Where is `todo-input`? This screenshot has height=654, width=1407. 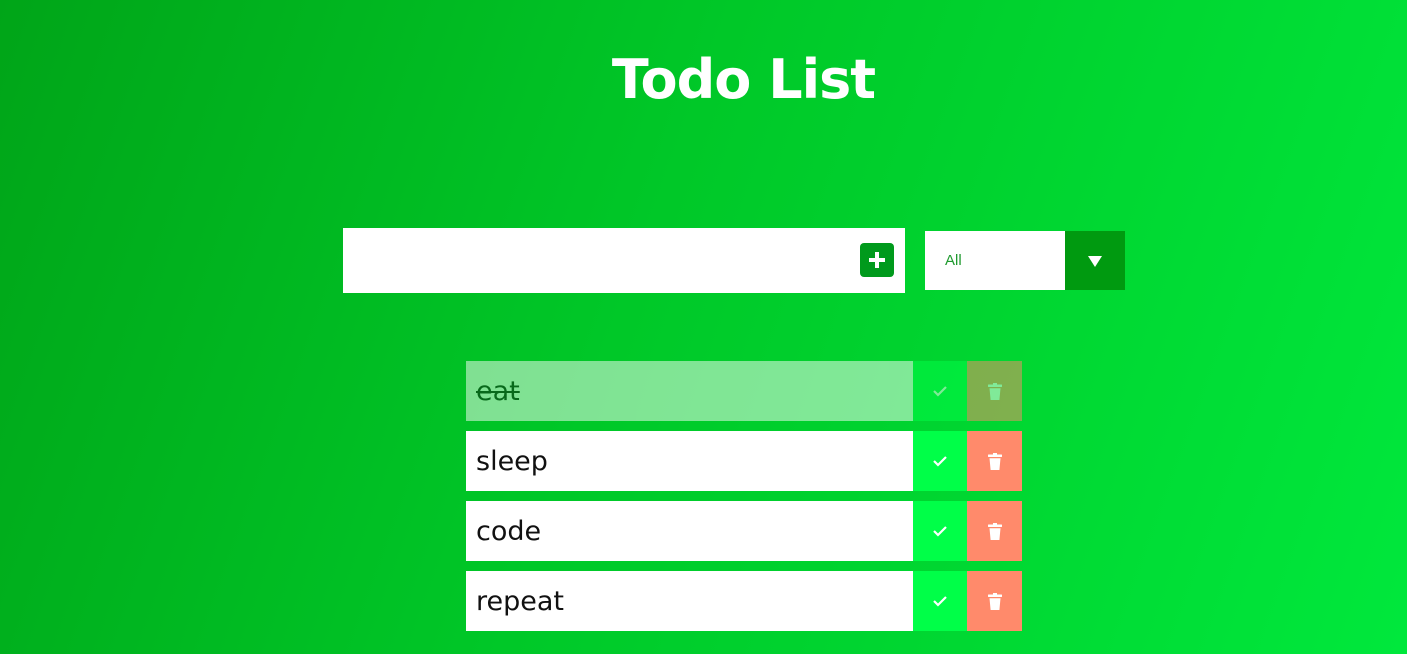
todo-input is located at coordinates (593, 260).